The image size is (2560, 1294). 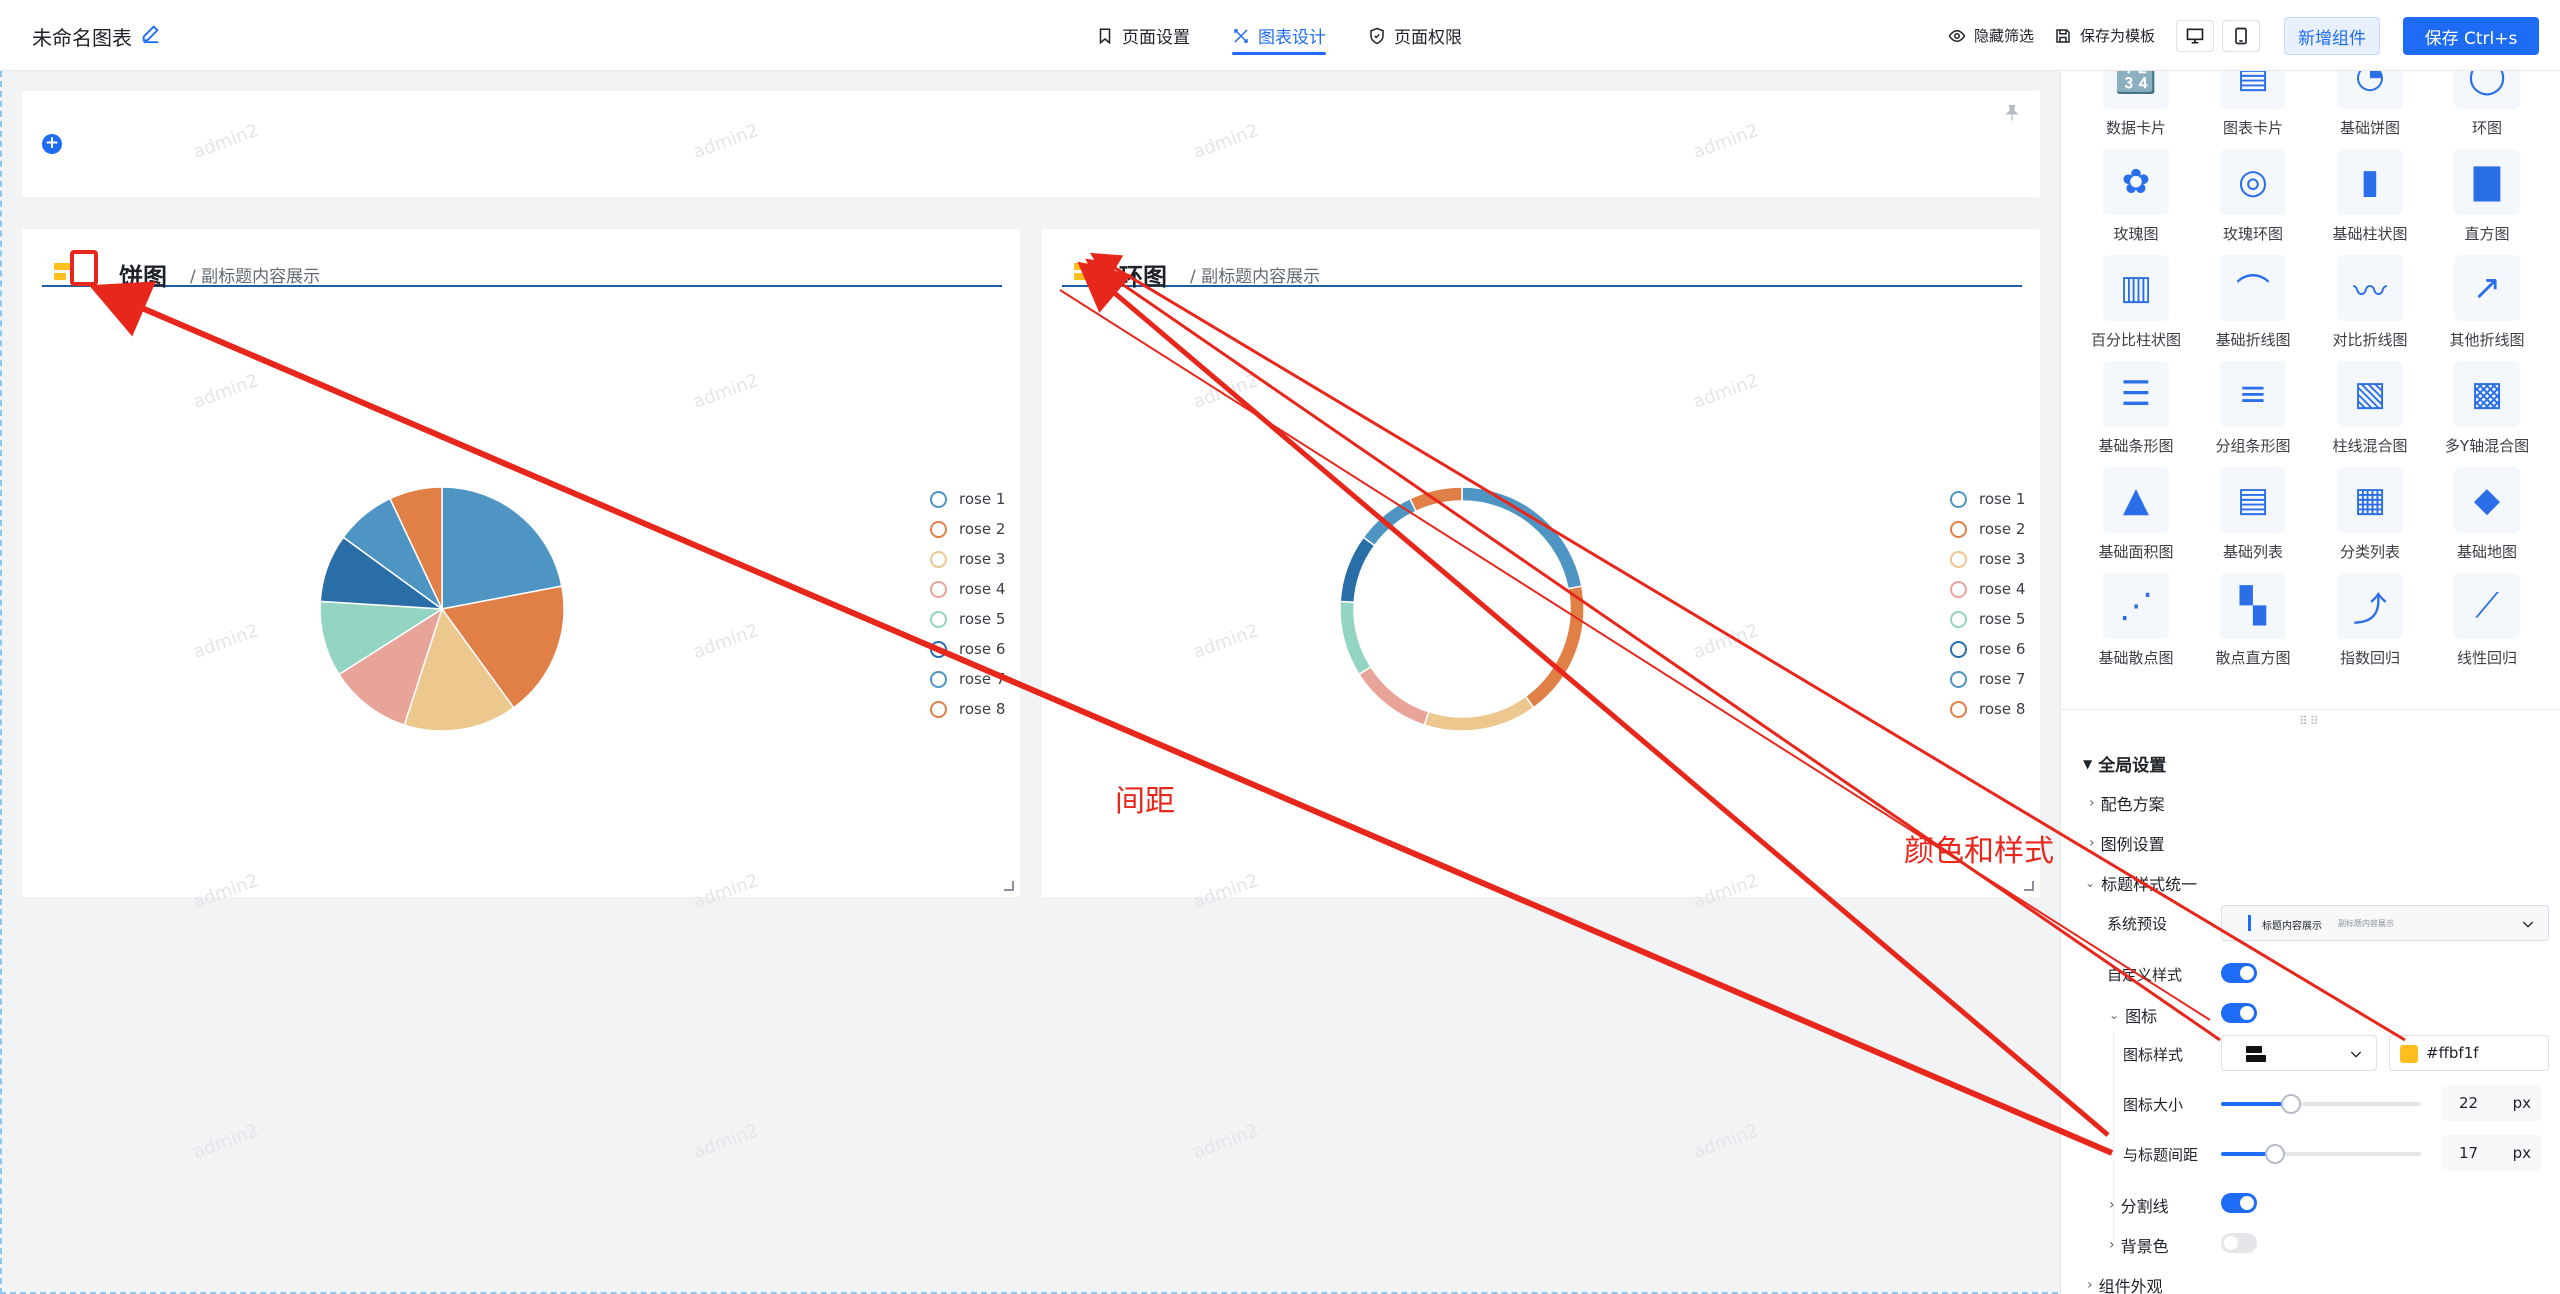 I want to click on component-item: ▚ 散点直方图, so click(x=2253, y=623).